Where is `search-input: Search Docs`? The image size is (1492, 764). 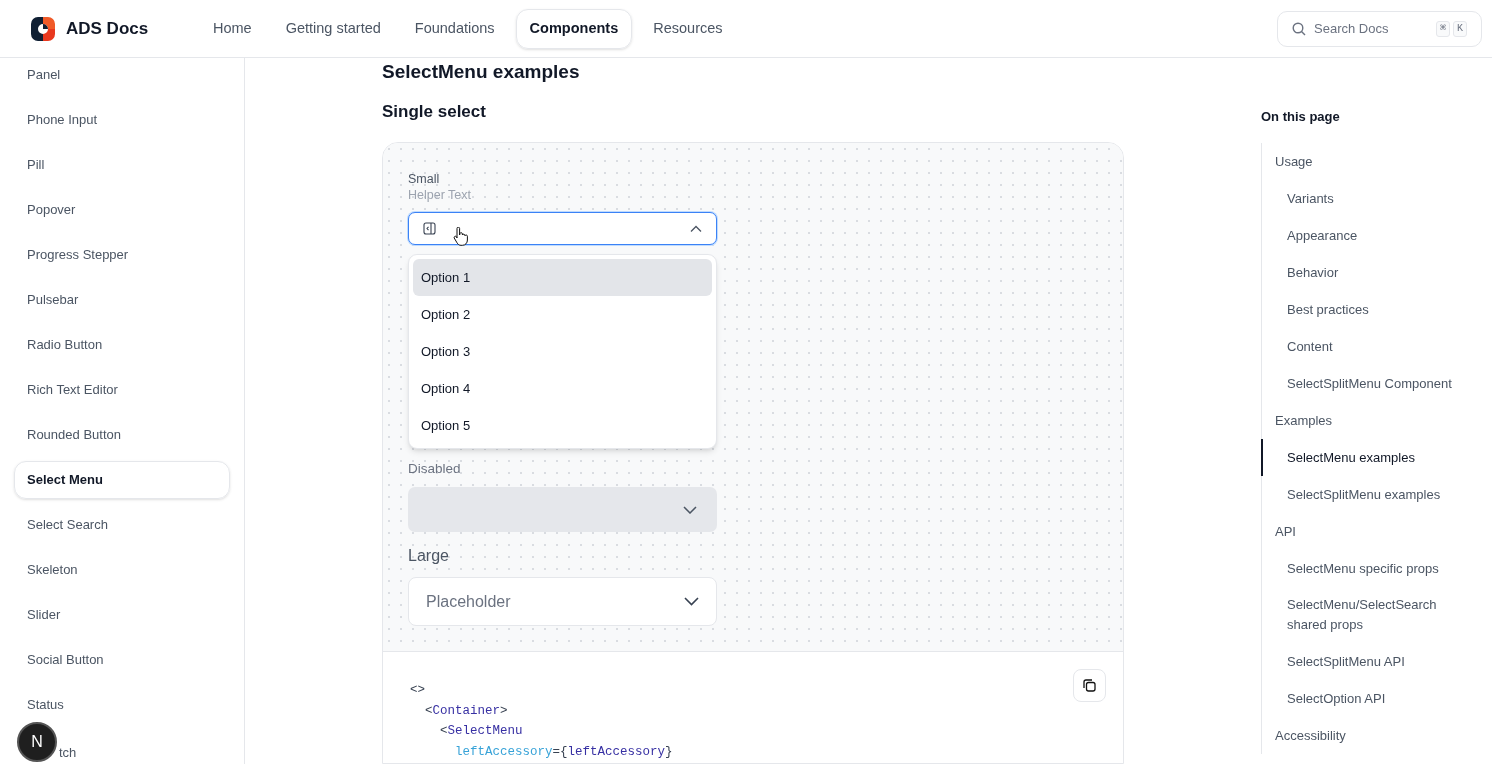 search-input: Search Docs is located at coordinates (1371, 28).